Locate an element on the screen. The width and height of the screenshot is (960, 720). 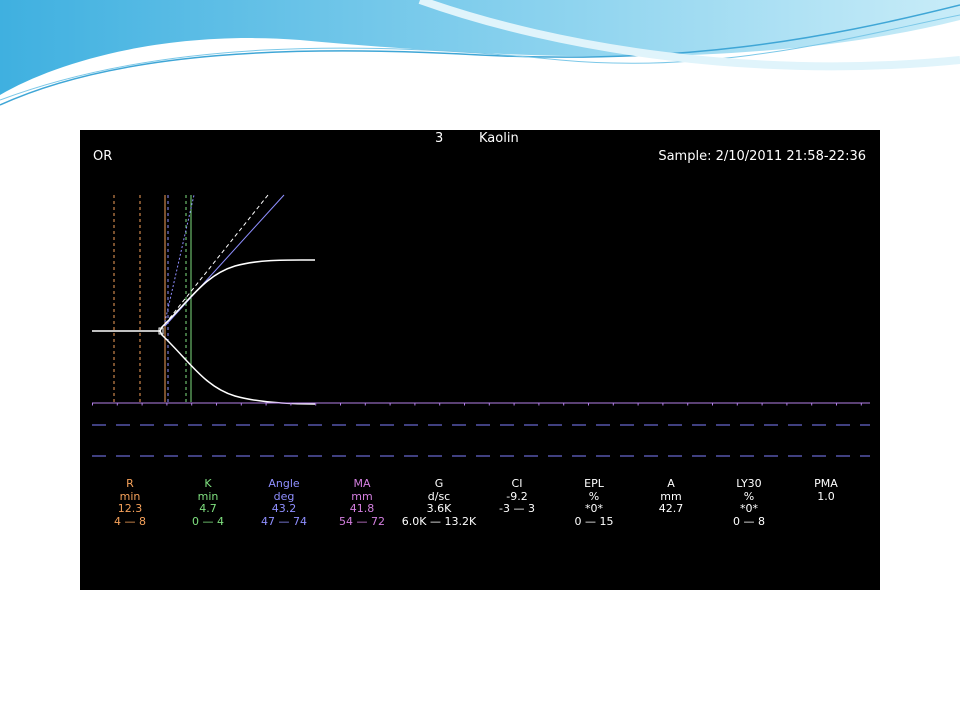
param-range: 0 — 8 is located at coordinates (749, 521).